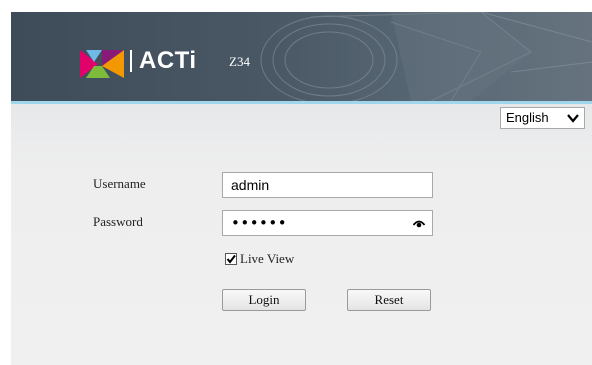 This screenshot has width=592, height=365. Describe the element at coordinates (102, 64) in the screenshot. I see `acti-logo-icon` at that location.